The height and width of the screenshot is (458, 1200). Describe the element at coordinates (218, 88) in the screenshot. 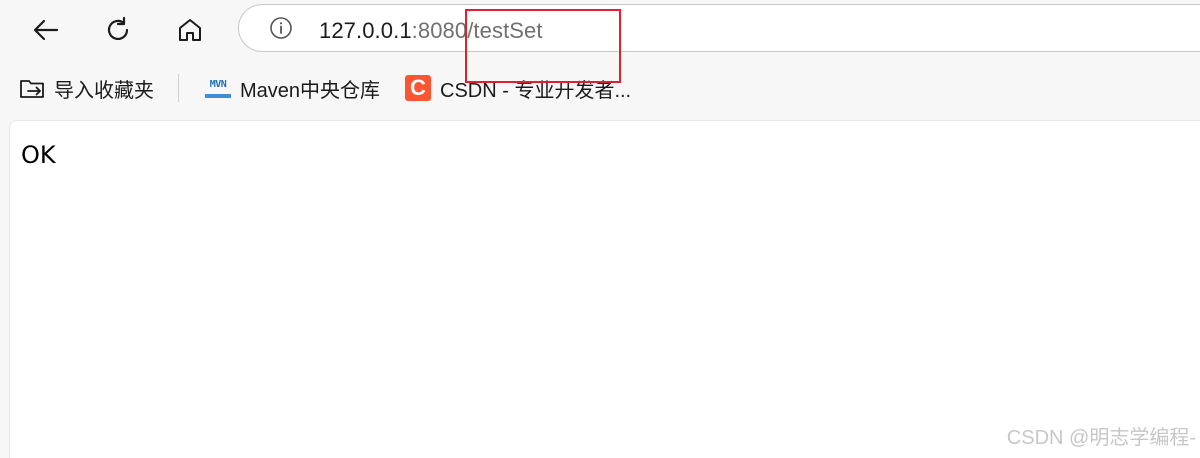

I see `maven-icon: MVN` at that location.